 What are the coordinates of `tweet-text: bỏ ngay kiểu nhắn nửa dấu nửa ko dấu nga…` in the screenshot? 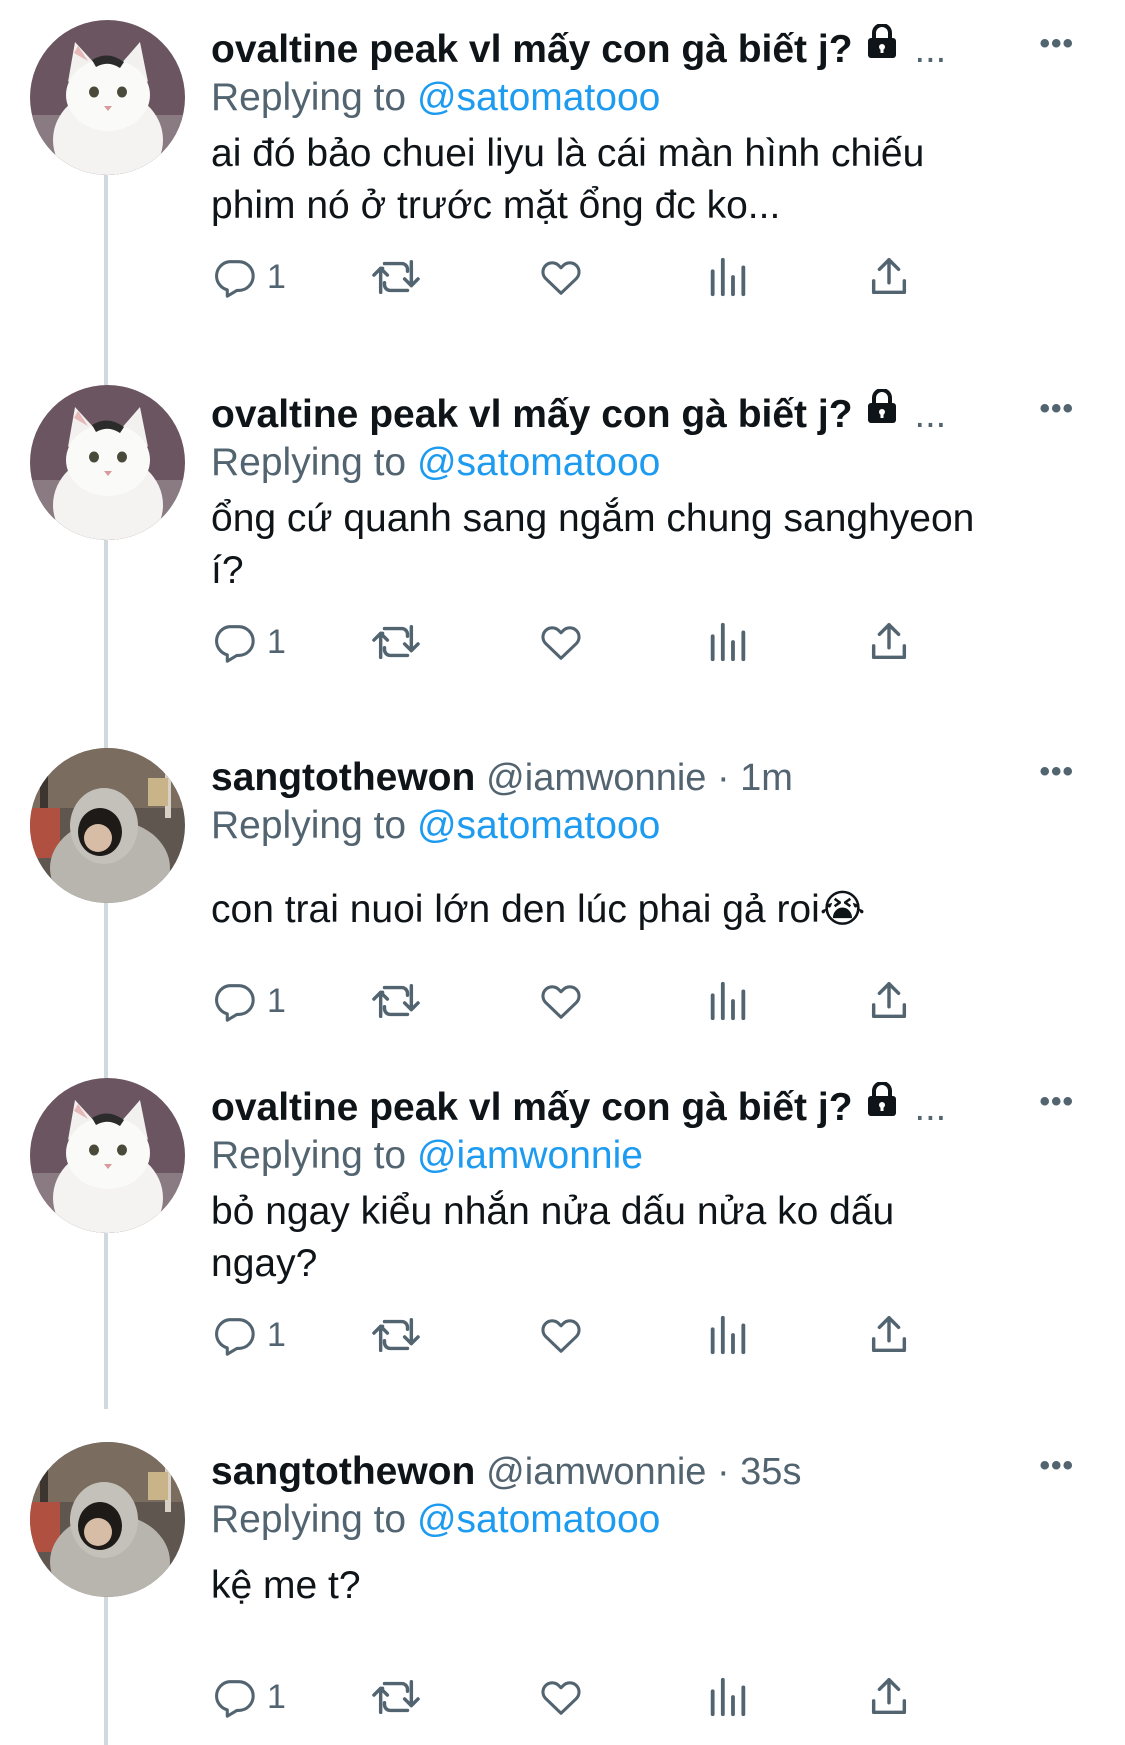 It's located at (553, 1237).